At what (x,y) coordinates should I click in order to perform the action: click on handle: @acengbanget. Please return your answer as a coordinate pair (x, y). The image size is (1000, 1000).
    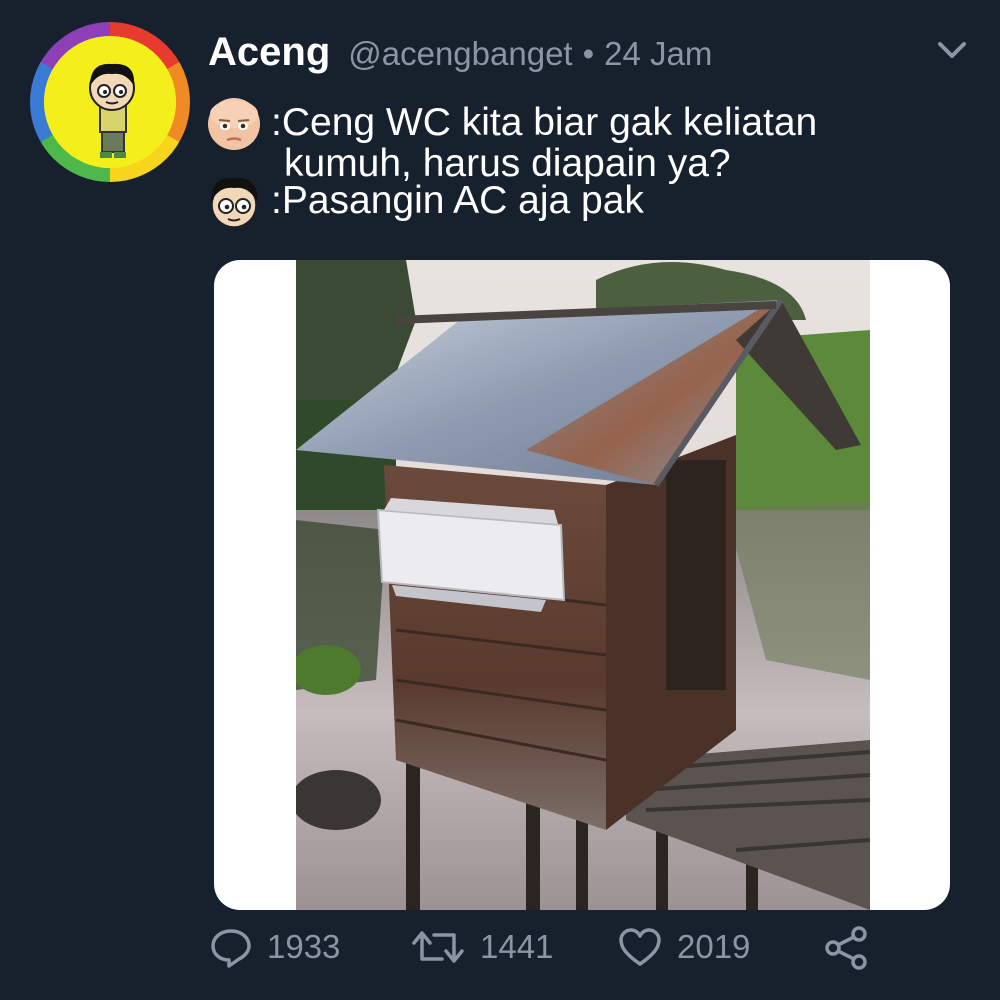
    Looking at the image, I should click on (460, 54).